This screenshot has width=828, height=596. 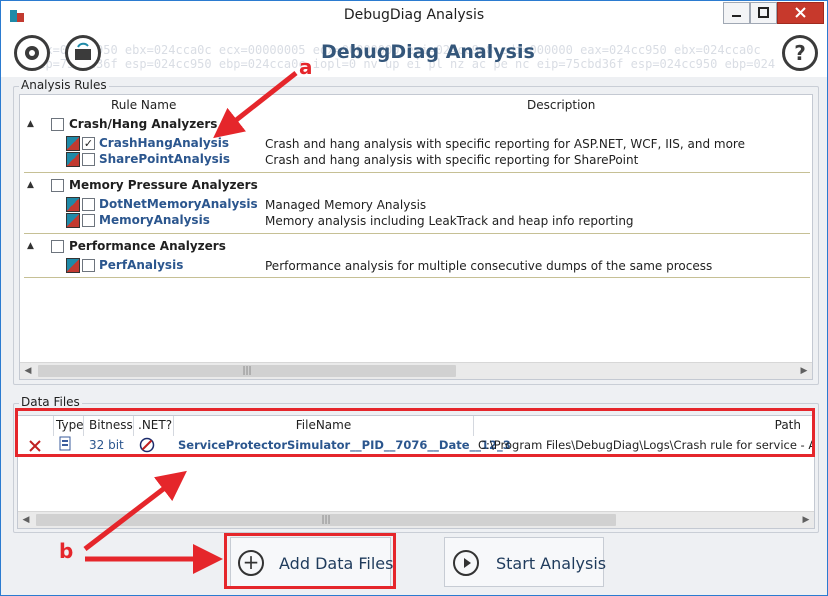 I want to click on rule-name: SharePointAnalysis, so click(x=164, y=159).